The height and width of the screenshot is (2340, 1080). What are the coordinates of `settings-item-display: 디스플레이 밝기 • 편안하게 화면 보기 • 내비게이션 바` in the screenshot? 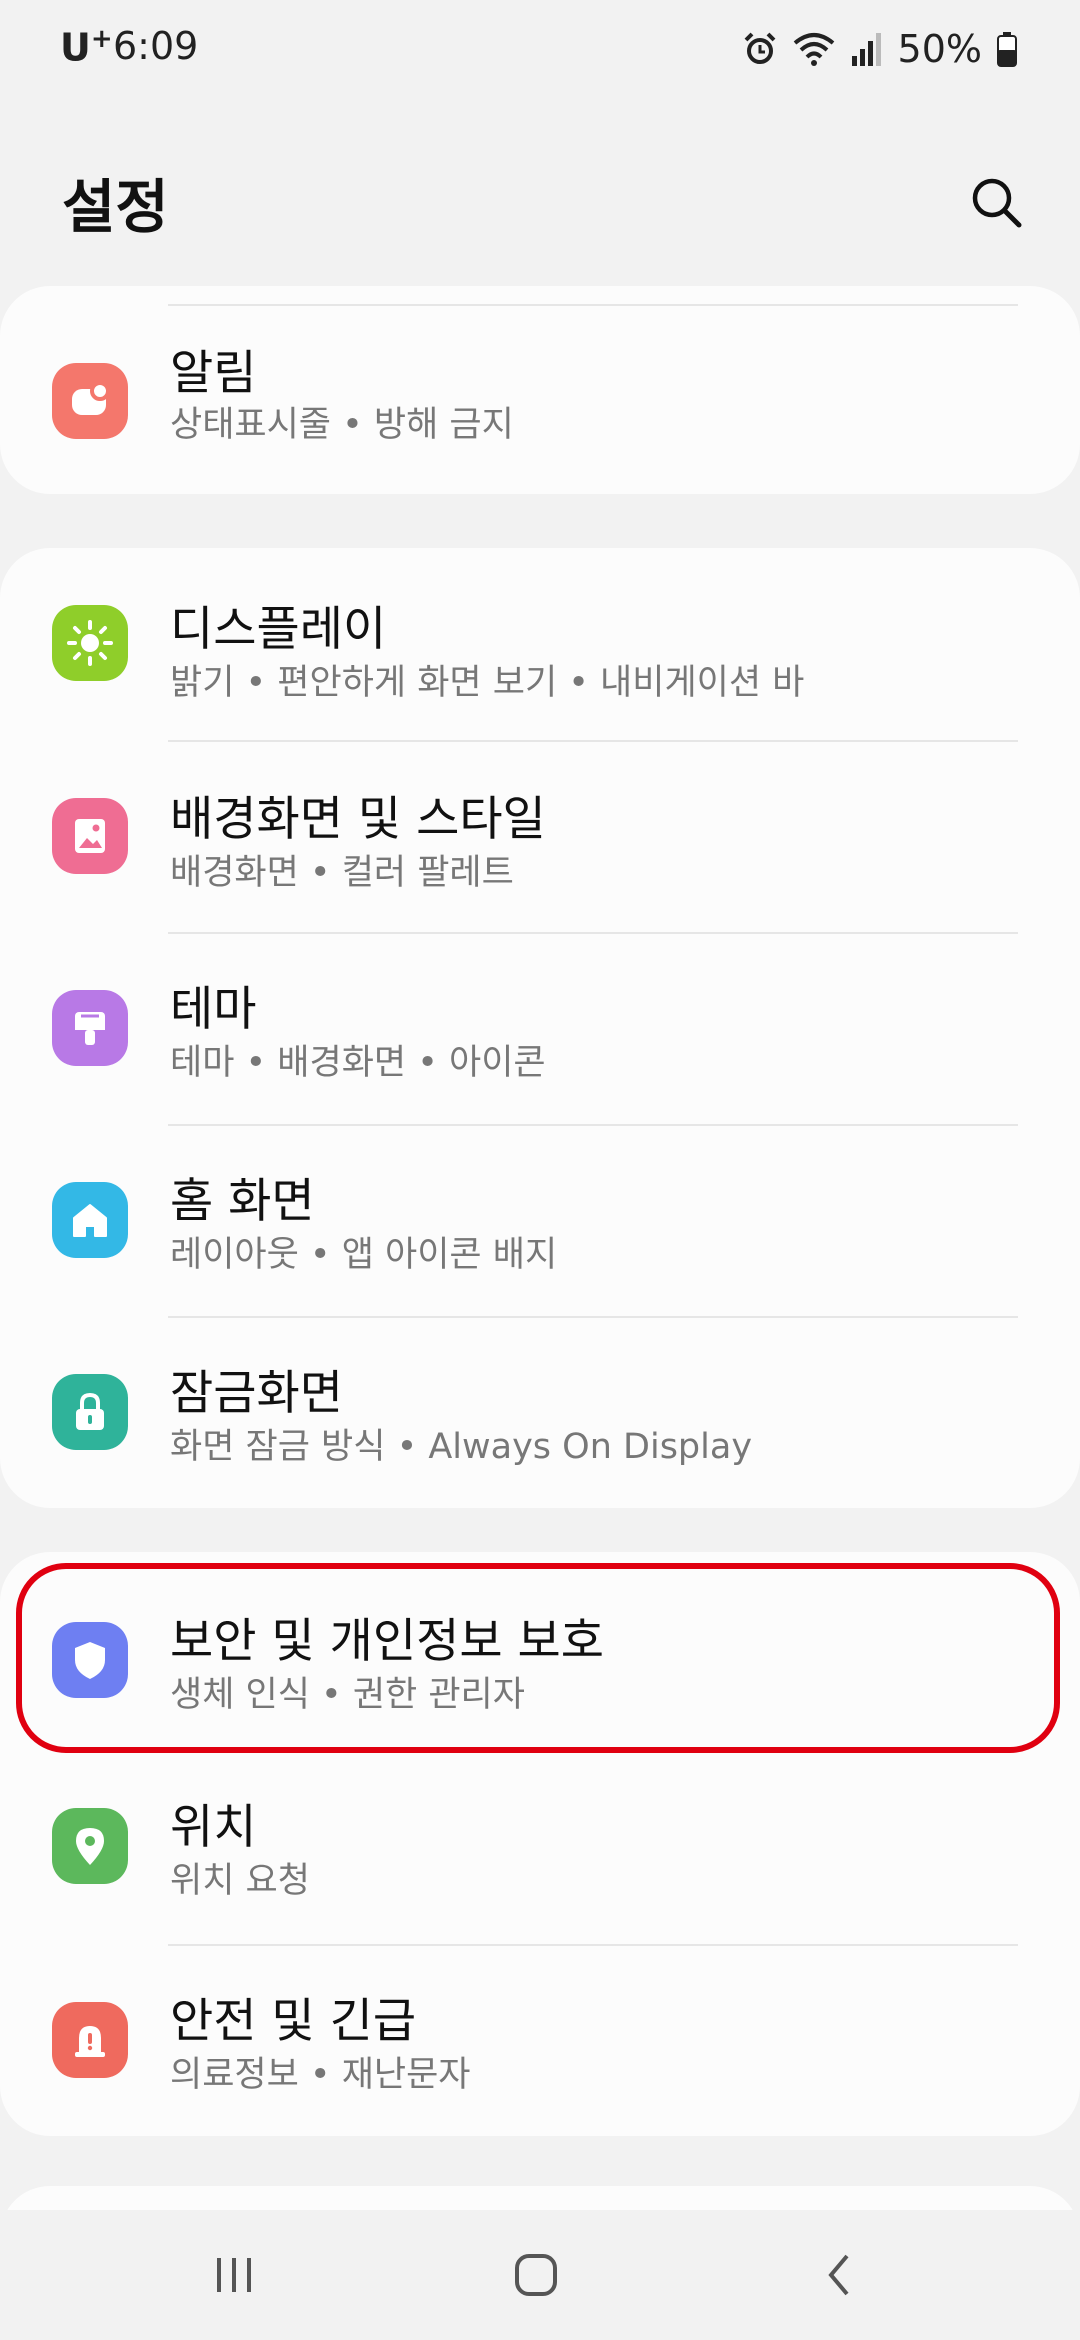 It's located at (540, 643).